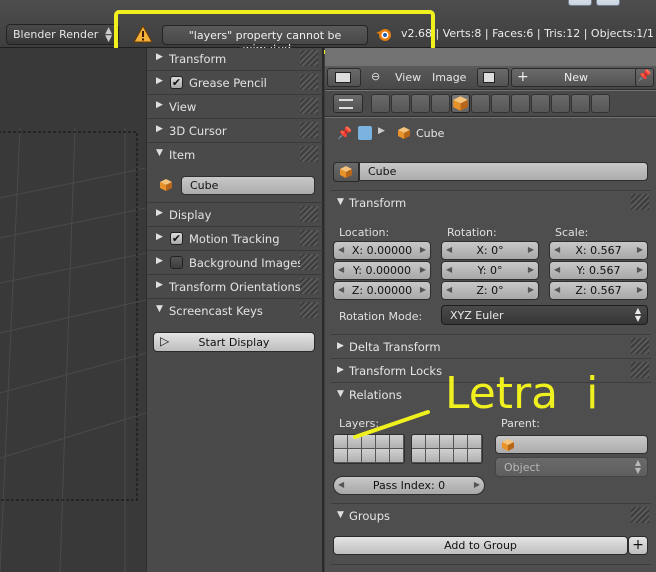  Describe the element at coordinates (500, 103) in the screenshot. I see `modifiers-tab-wrench-icon` at that location.